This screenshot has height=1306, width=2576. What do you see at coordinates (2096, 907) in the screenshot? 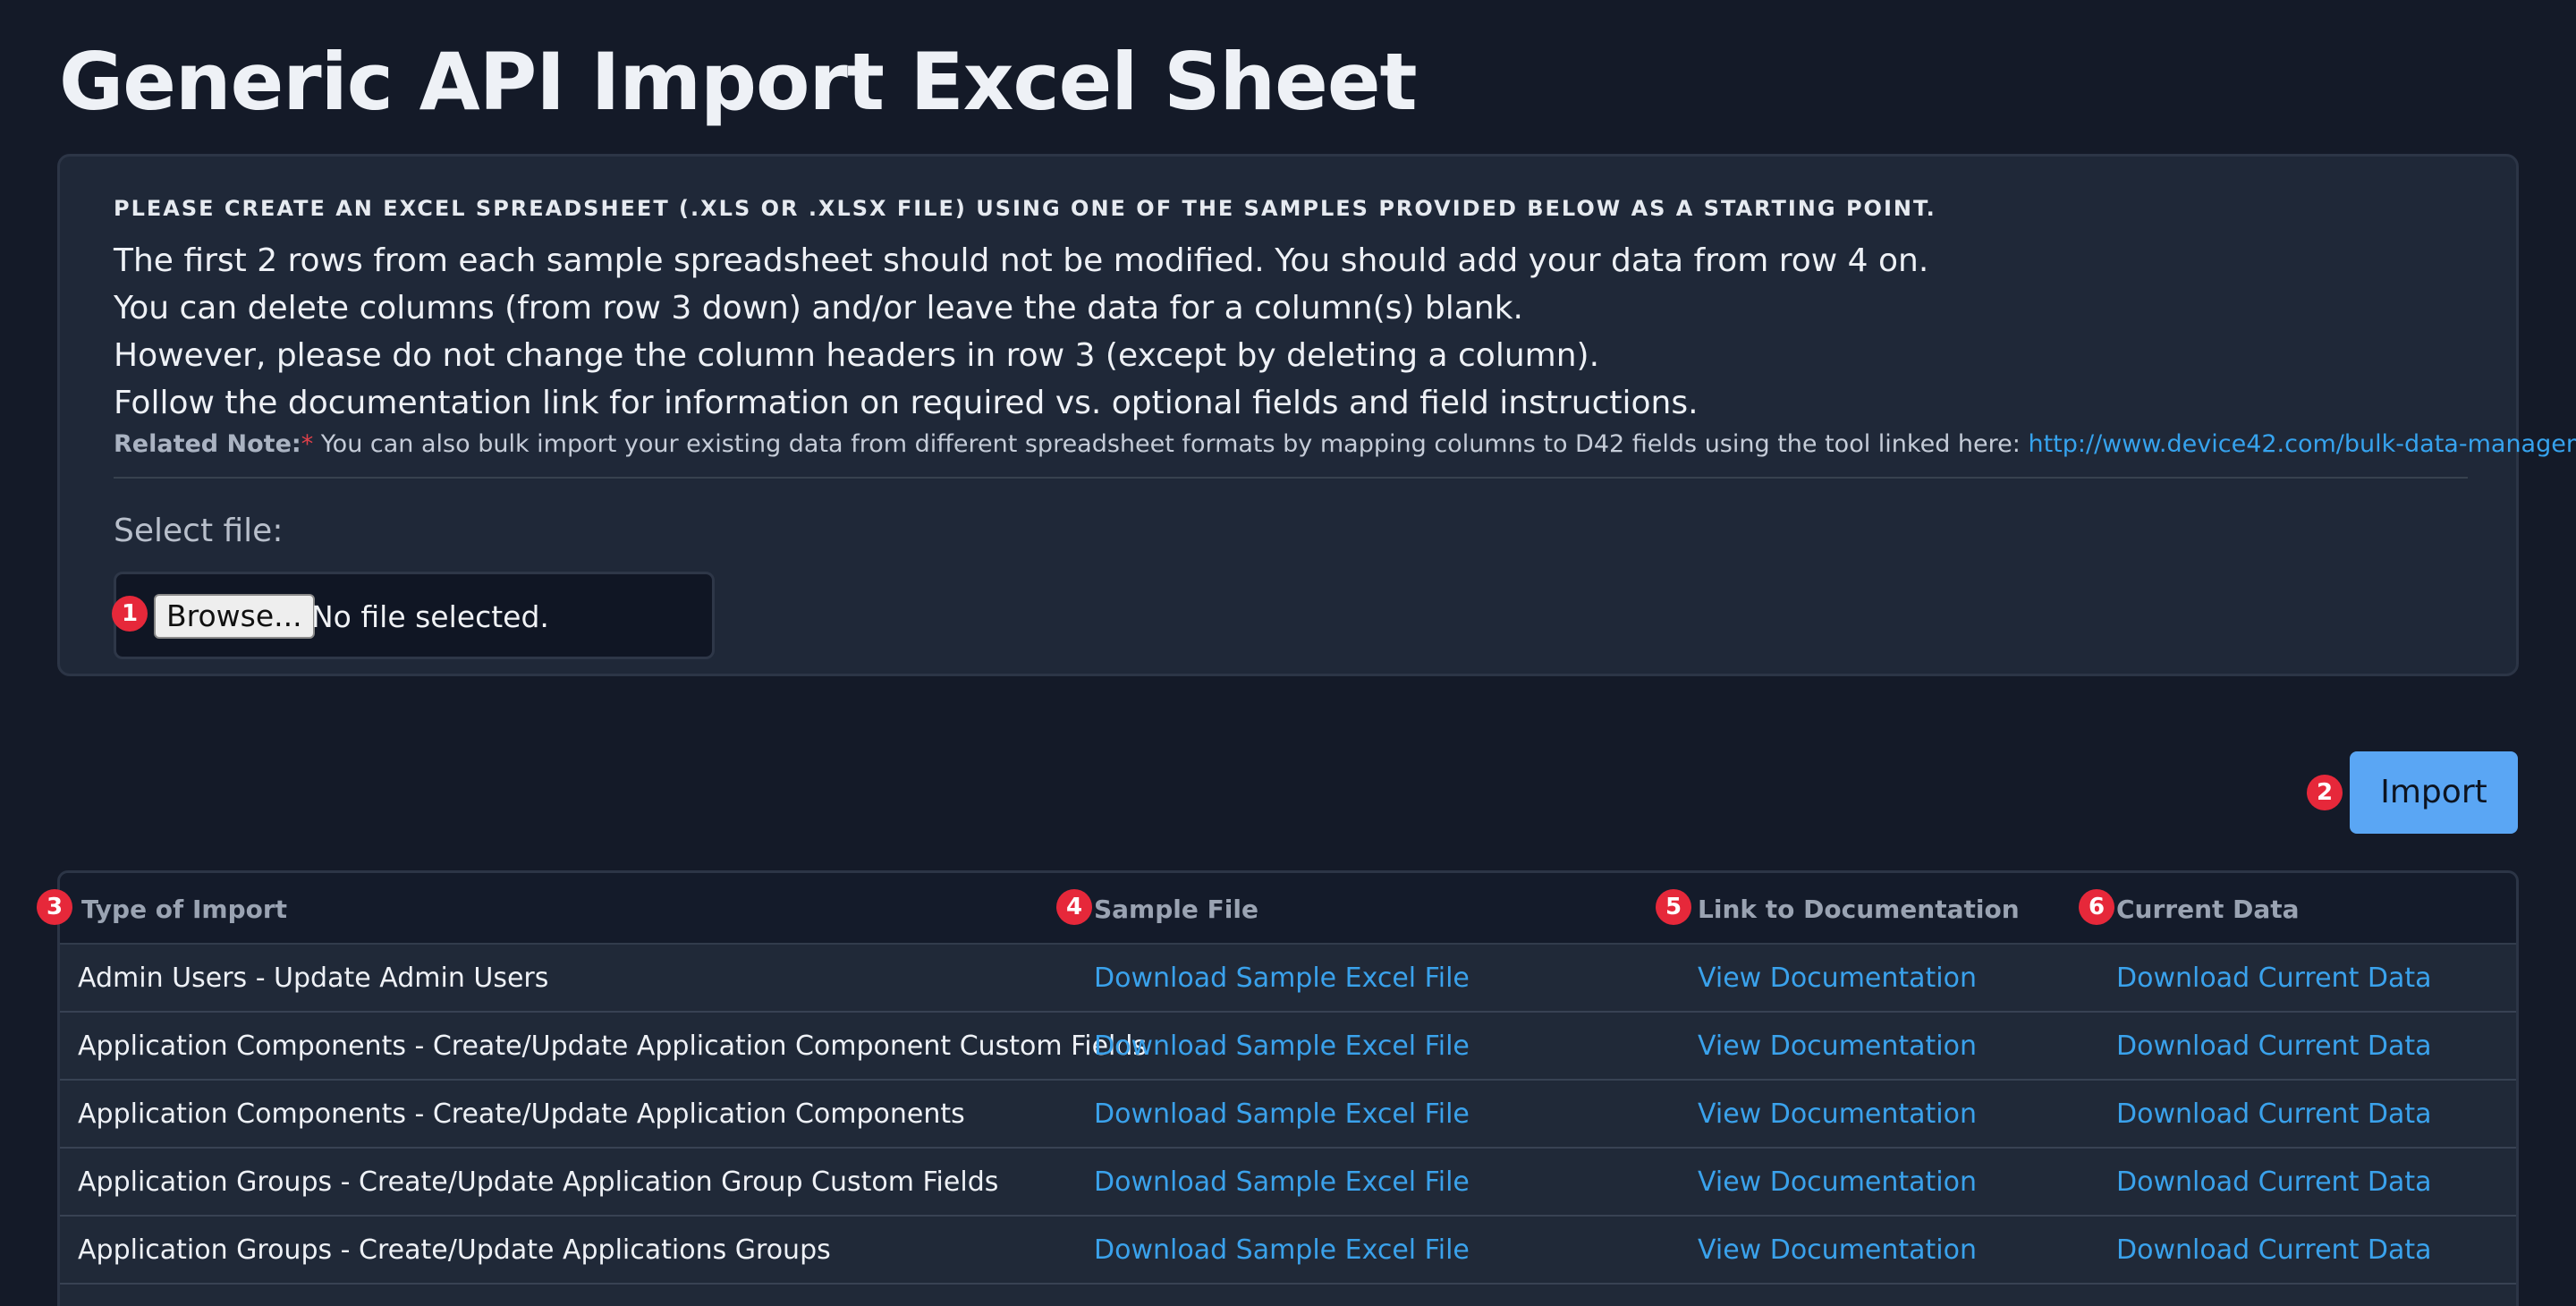
I see `step-badge-6: 6` at bounding box center [2096, 907].